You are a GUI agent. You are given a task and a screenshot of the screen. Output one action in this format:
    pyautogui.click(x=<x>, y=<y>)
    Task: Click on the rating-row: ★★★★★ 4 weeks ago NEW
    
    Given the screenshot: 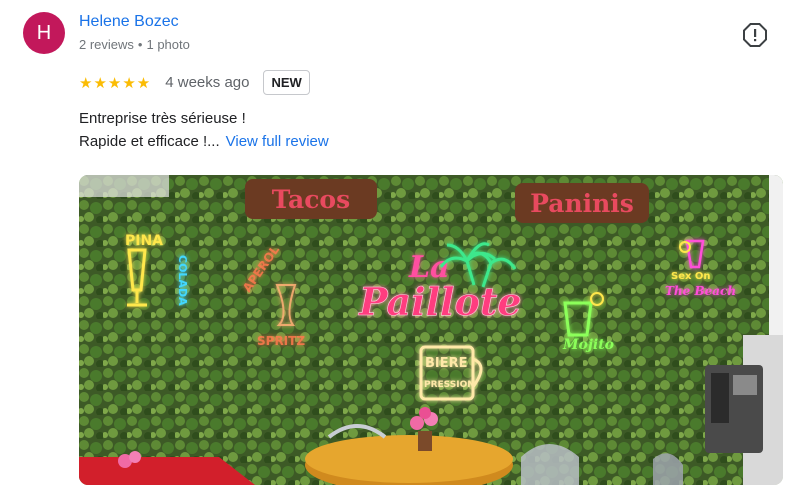 What is the action you would take?
    pyautogui.click(x=194, y=82)
    